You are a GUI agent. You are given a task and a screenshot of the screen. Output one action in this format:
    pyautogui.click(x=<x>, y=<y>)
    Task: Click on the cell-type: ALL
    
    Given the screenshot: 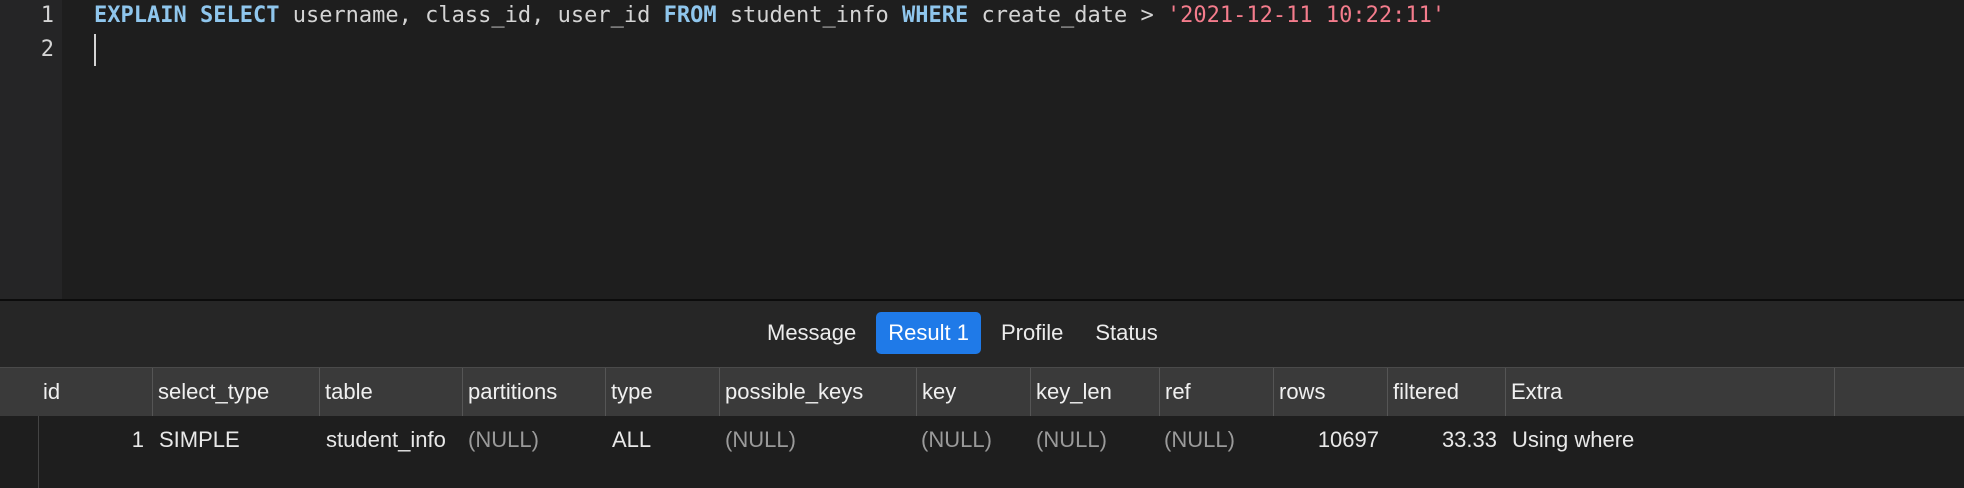 What is the action you would take?
    pyautogui.click(x=631, y=440)
    